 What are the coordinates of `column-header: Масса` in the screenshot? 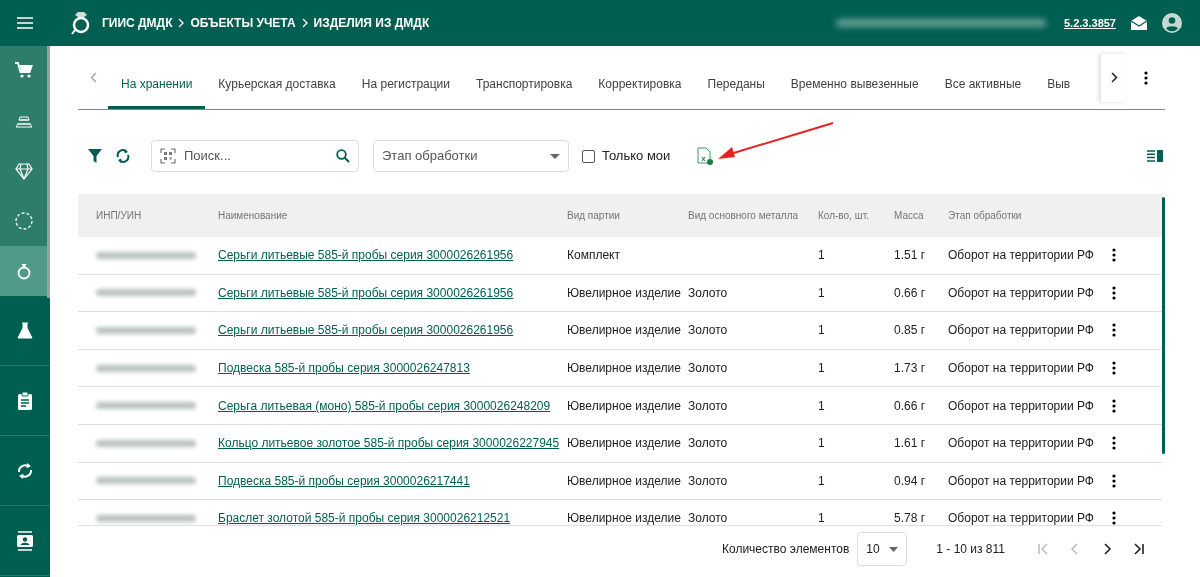 It's located at (921, 215).